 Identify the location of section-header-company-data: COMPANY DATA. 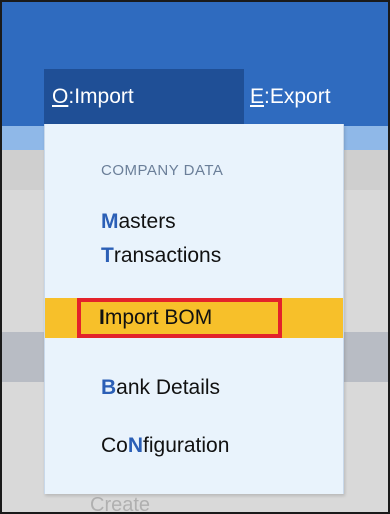
(162, 170).